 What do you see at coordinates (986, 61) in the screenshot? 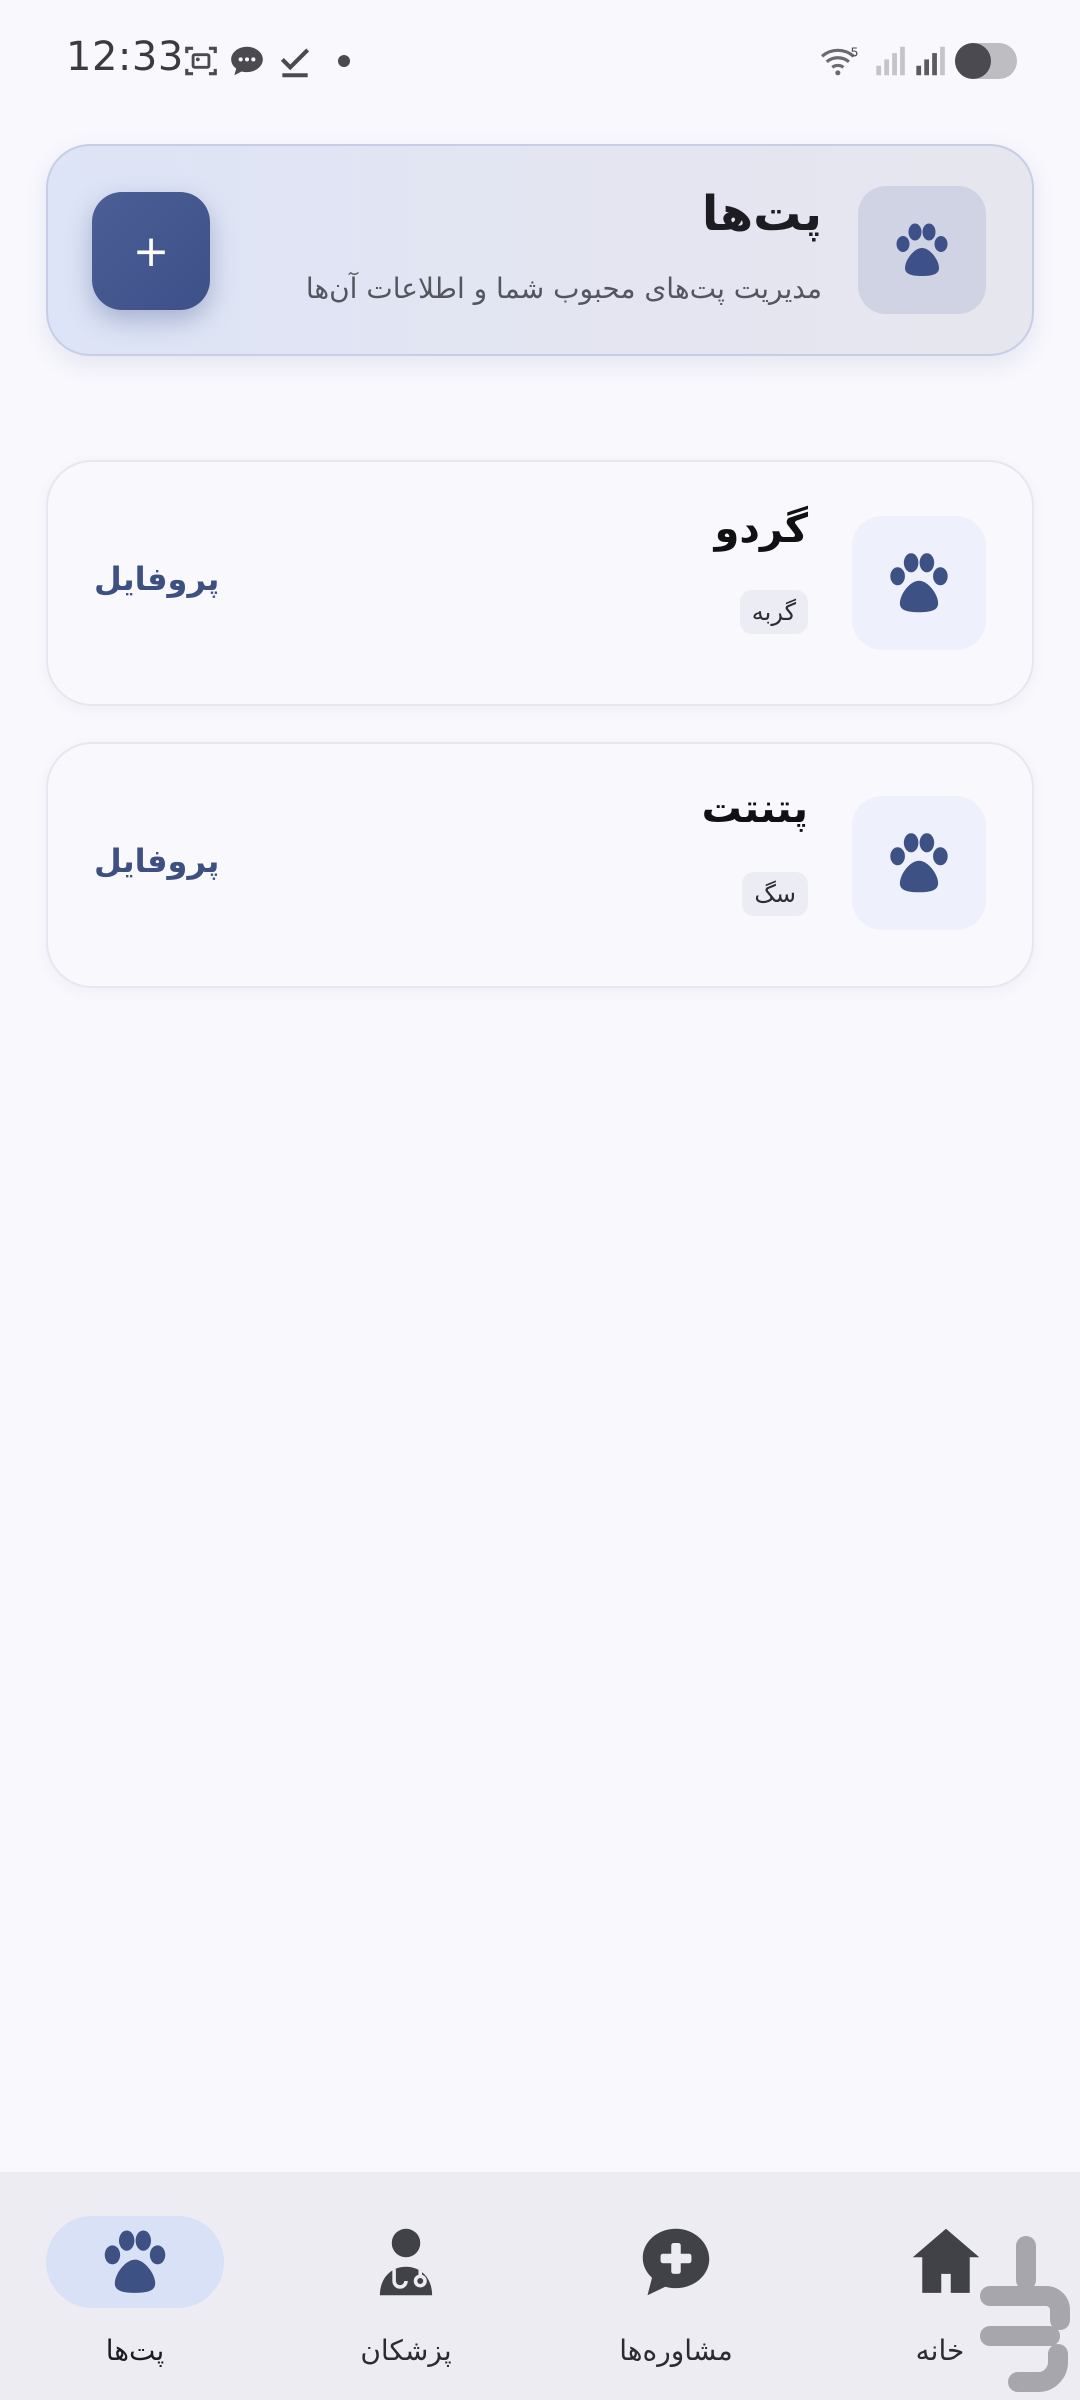
I see `battery-icon` at bounding box center [986, 61].